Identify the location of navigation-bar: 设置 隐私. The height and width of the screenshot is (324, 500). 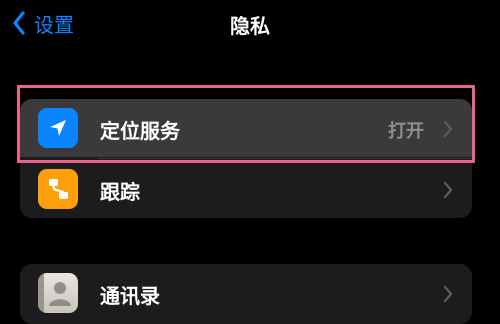
(250, 24).